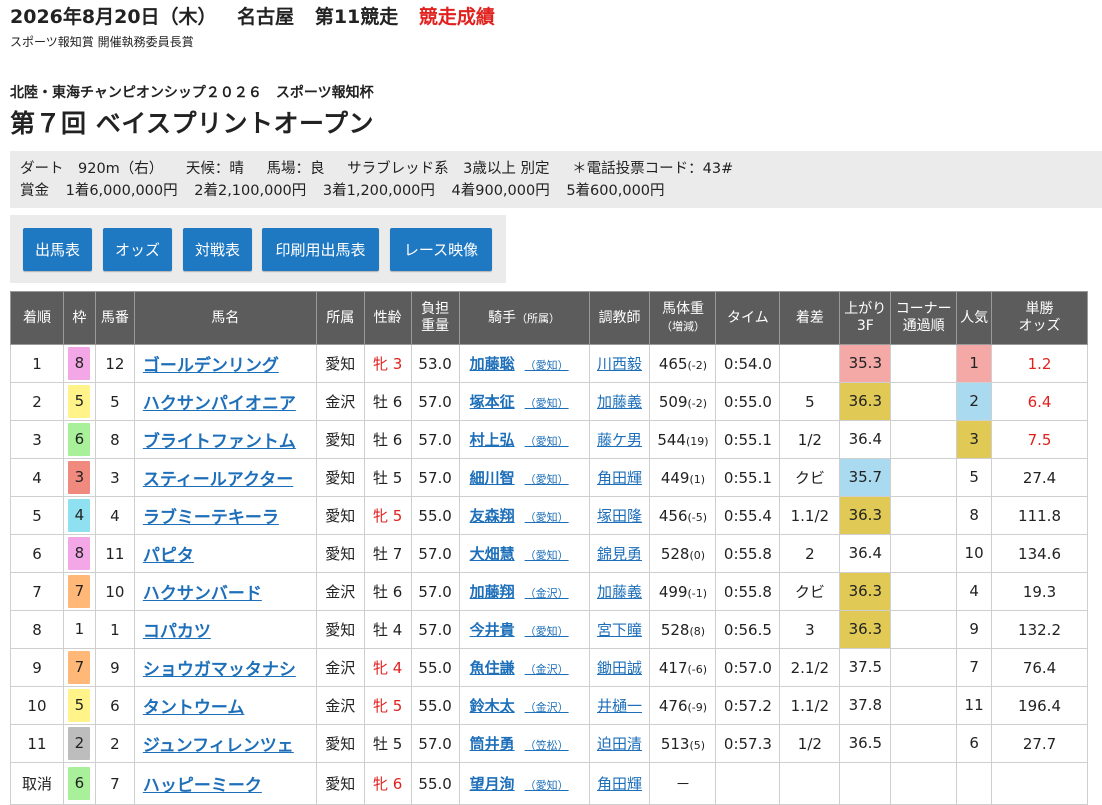  Describe the element at coordinates (492, 364) in the screenshot. I see `jockey-name-link: 加藤聡` at that location.